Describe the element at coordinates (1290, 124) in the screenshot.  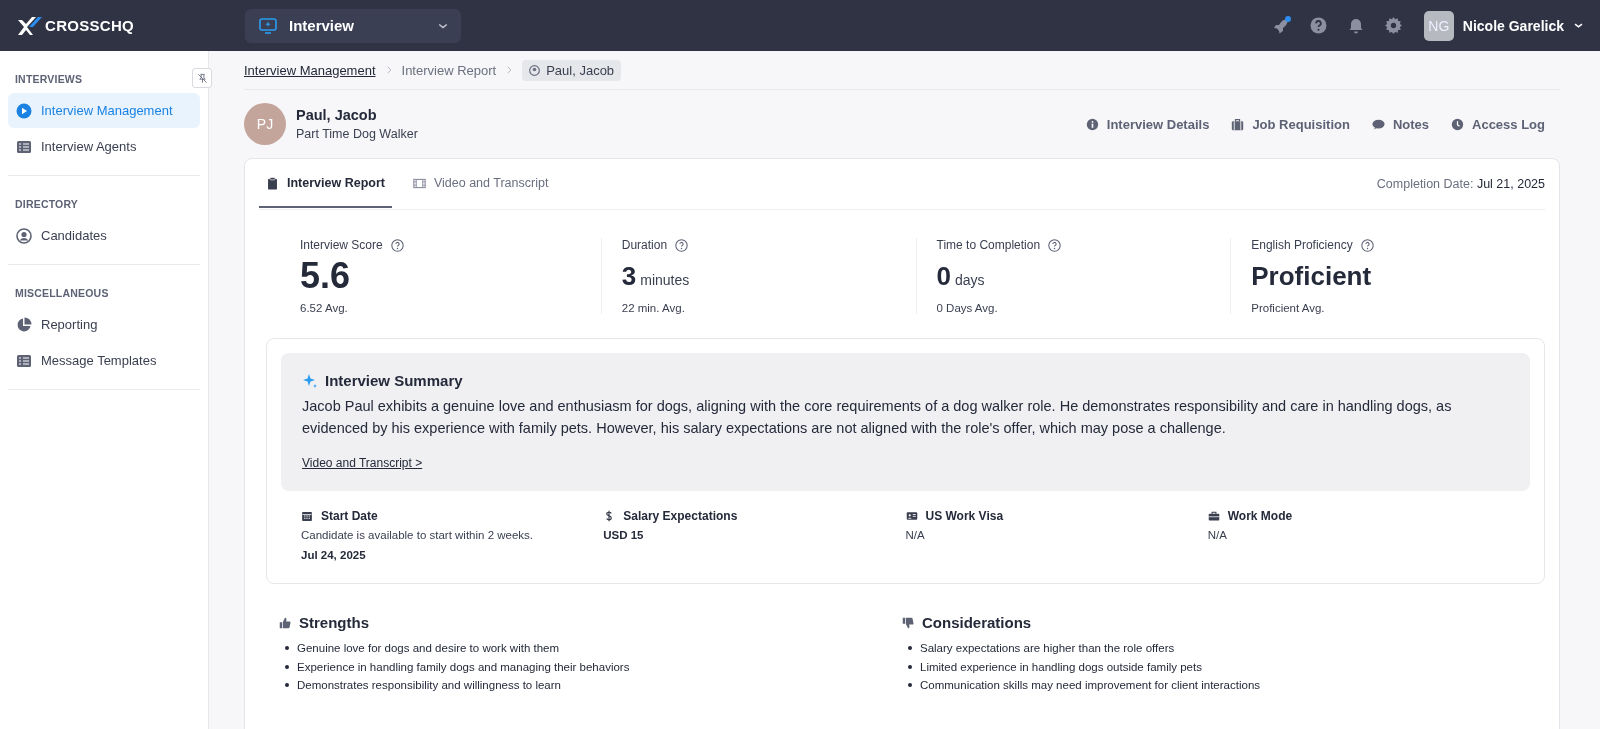
I see `header-action-link: Job Requisition` at that location.